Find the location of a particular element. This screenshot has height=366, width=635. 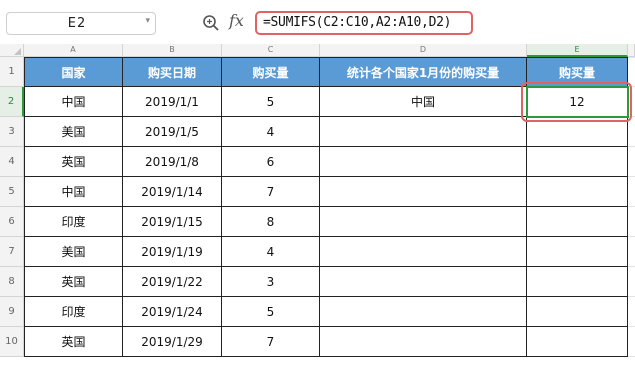

fx-icon: fx is located at coordinates (236, 20).